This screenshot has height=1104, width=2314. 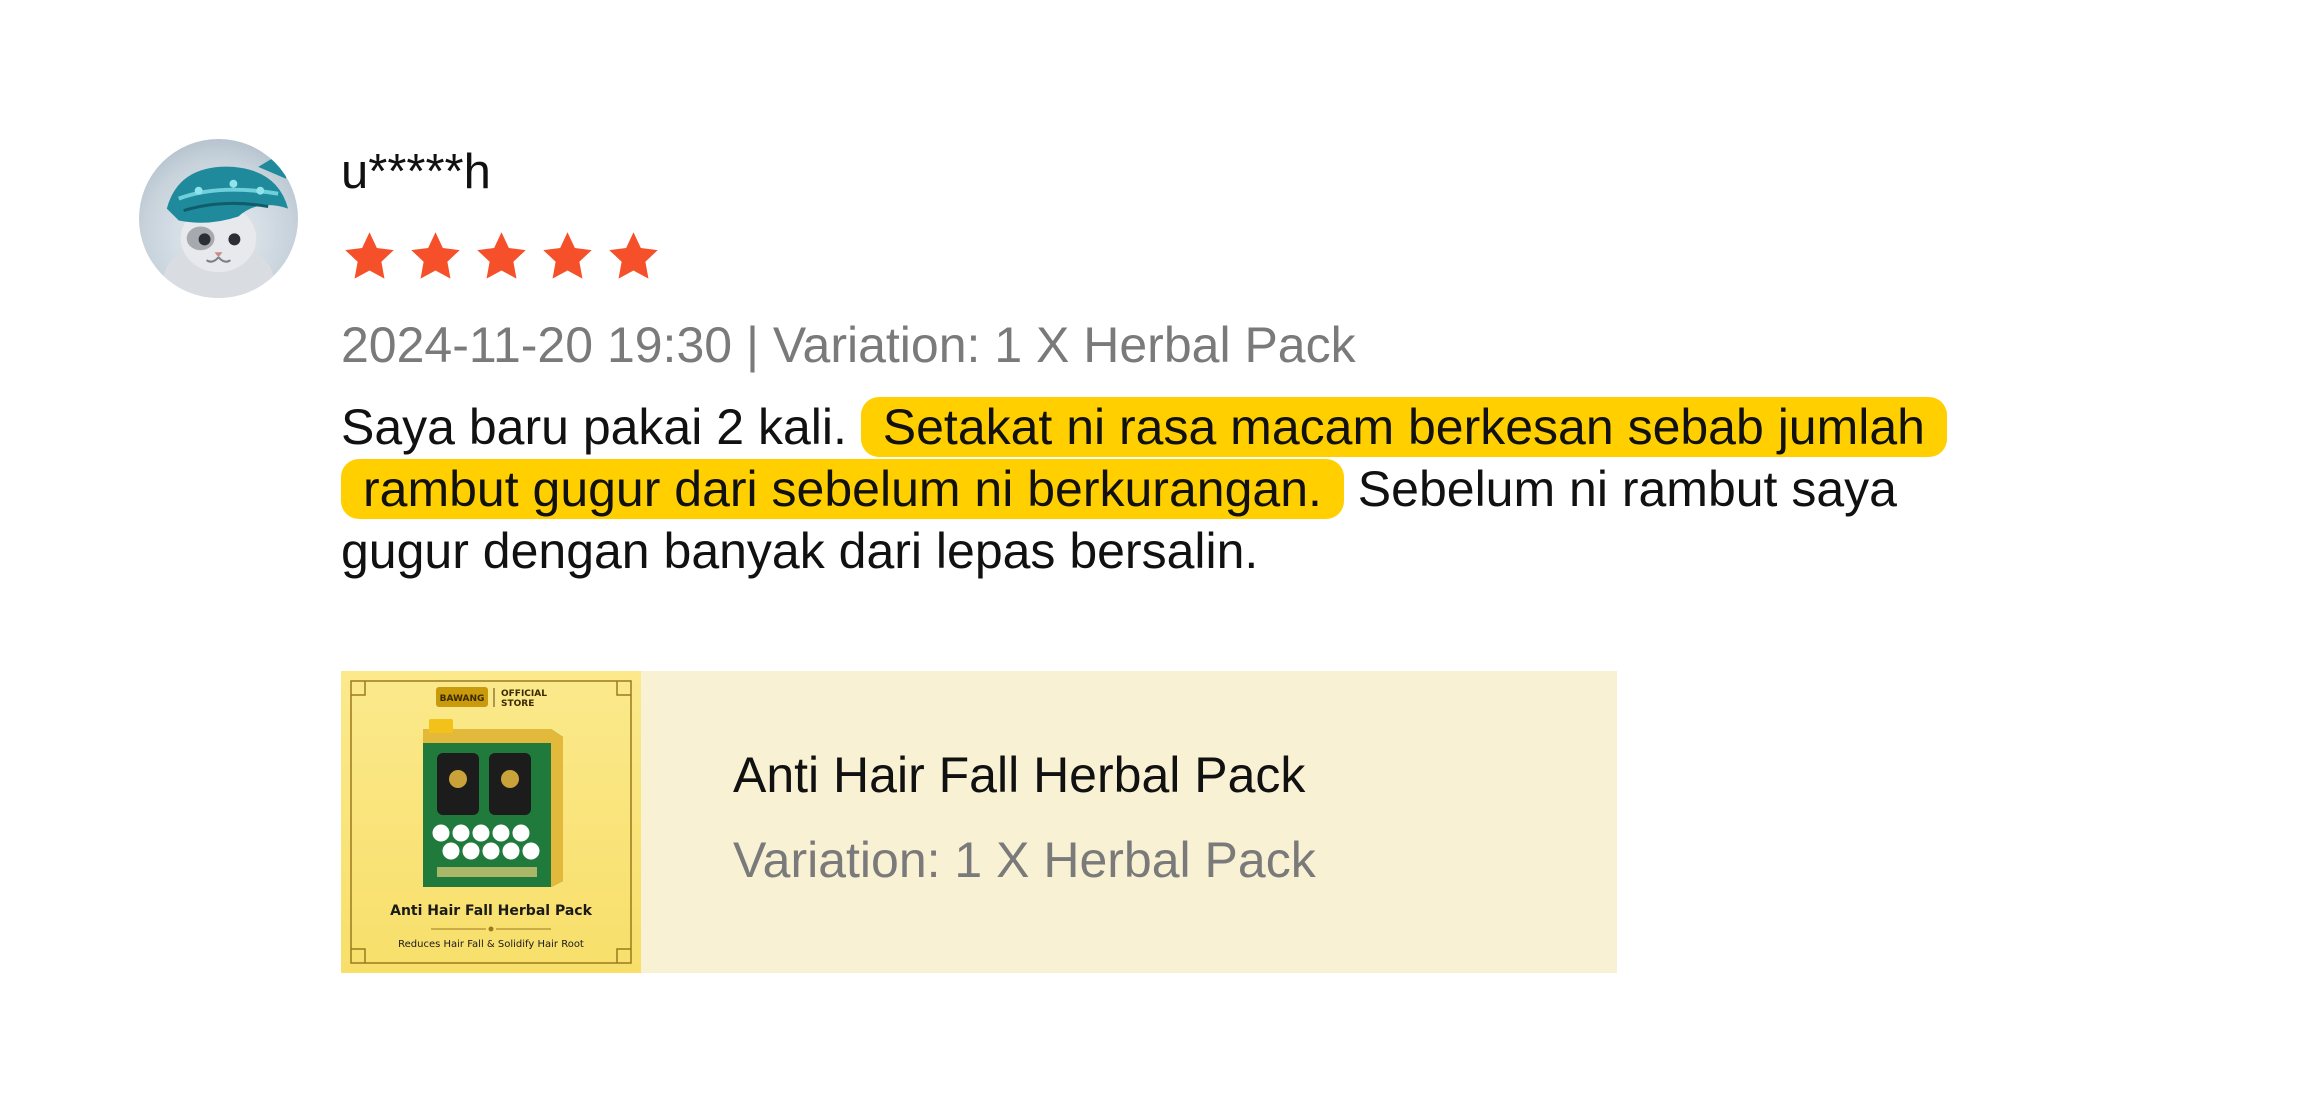 What do you see at coordinates (491, 944) in the screenshot?
I see `thumb-pack-subtitle: Reduces Hair Fall & Solidify Hair Root` at bounding box center [491, 944].